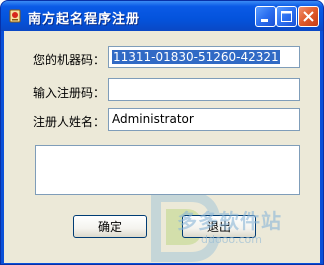 The image size is (324, 265). I want to click on close-button, so click(308, 16).